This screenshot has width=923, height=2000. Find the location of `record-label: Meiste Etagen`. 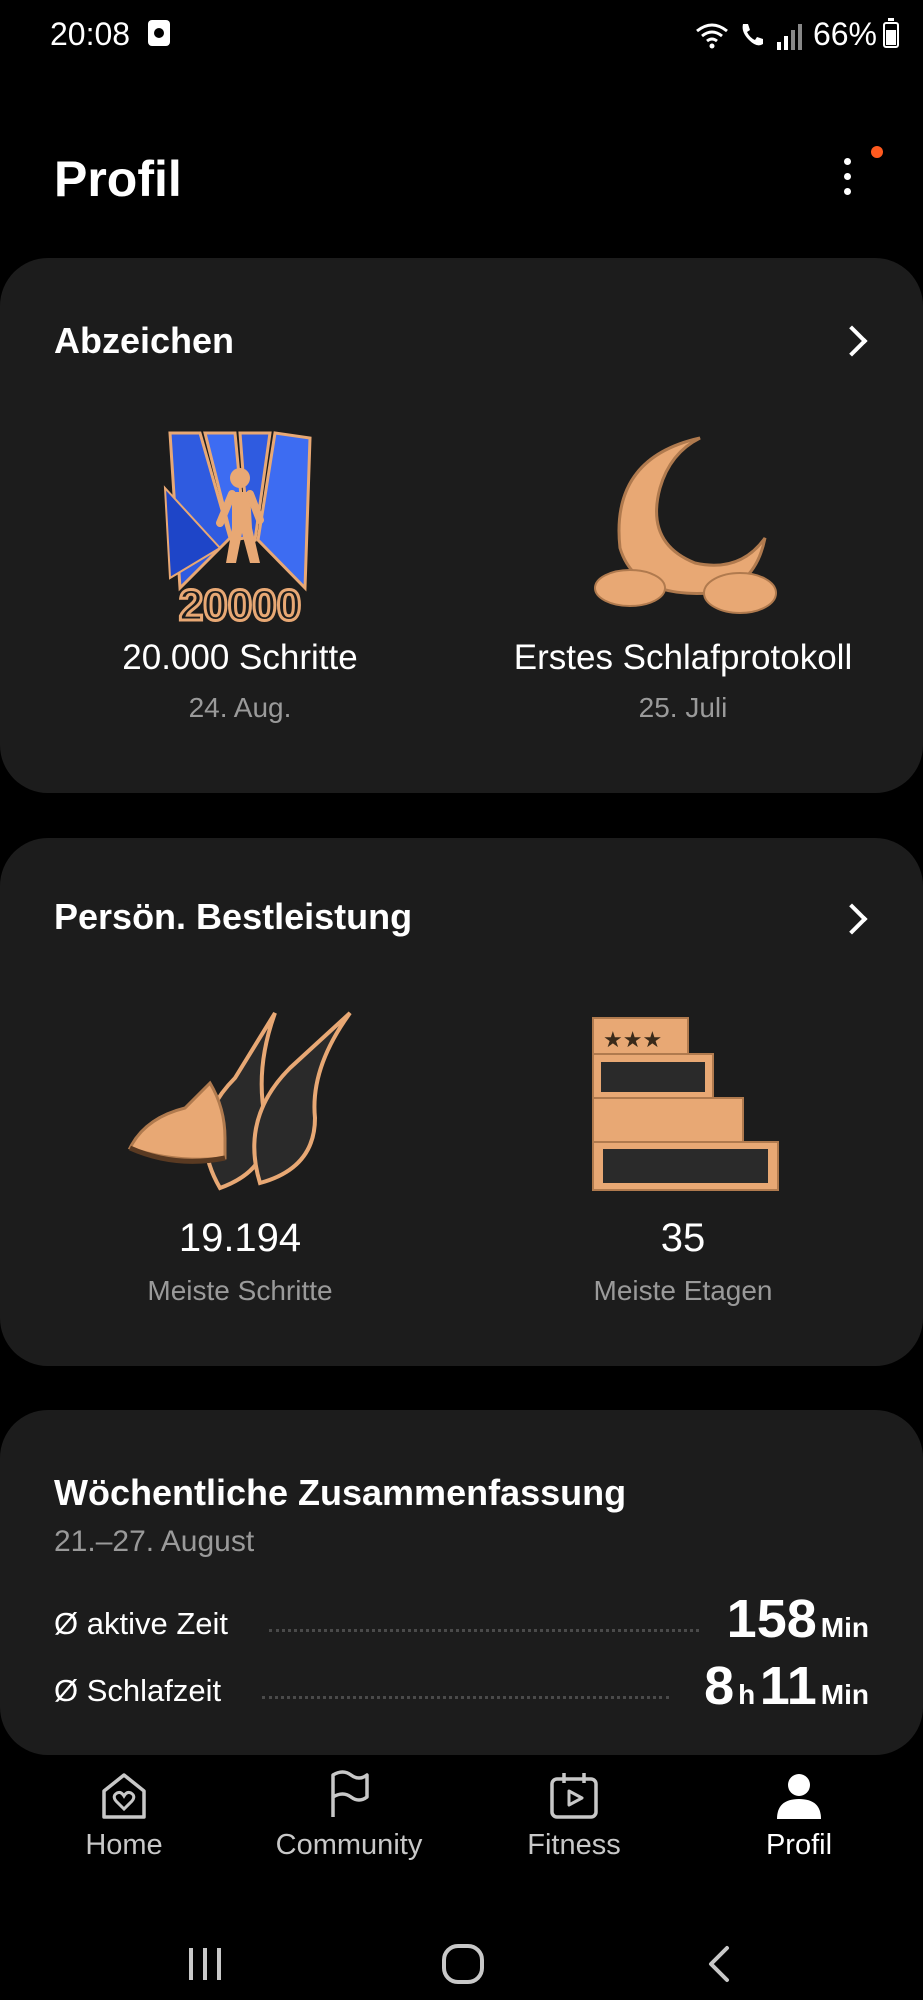

record-label: Meiste Etagen is located at coordinates (683, 1290).